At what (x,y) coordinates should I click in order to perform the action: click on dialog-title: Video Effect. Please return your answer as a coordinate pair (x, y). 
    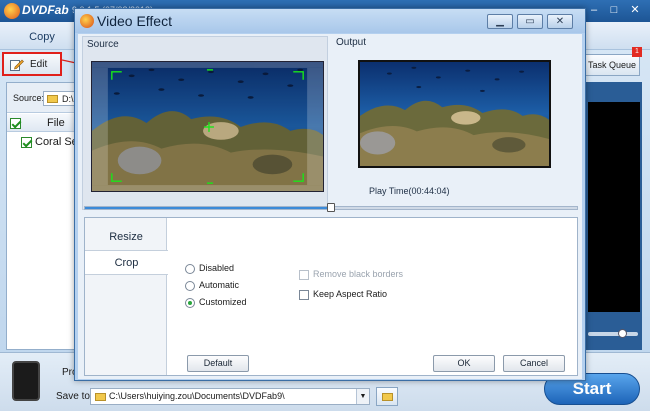
    Looking at the image, I should click on (134, 21).